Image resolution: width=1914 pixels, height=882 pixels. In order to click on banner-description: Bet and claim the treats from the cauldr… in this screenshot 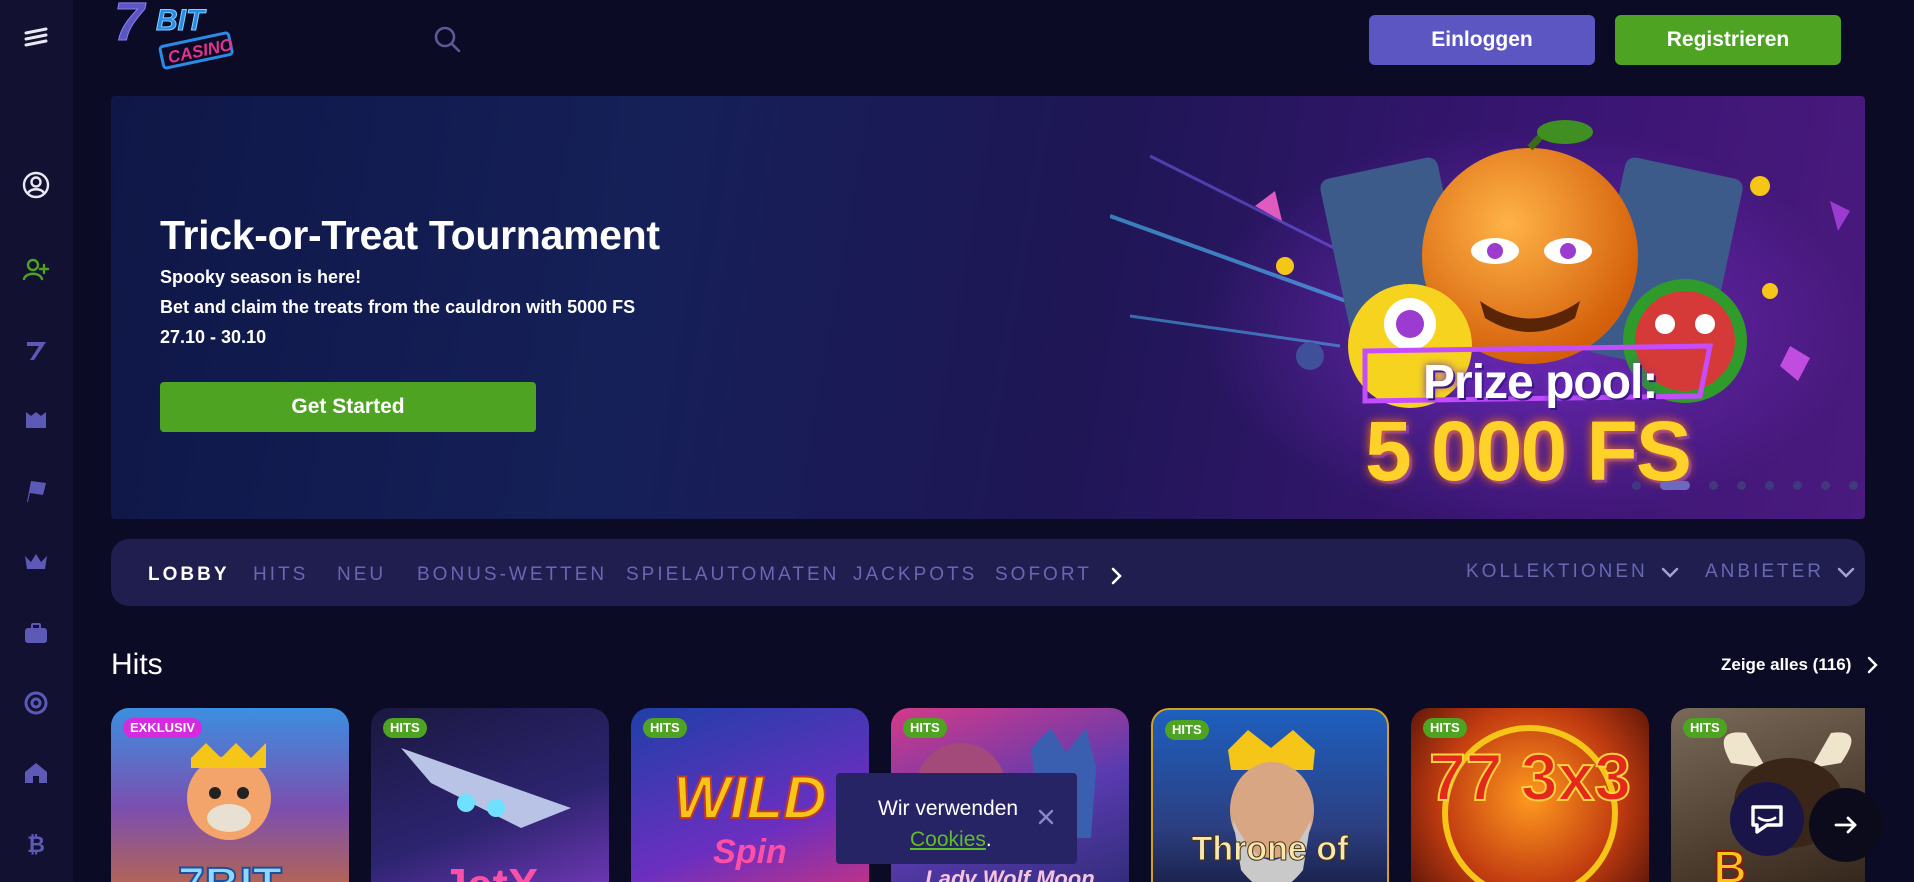, I will do `click(398, 307)`.